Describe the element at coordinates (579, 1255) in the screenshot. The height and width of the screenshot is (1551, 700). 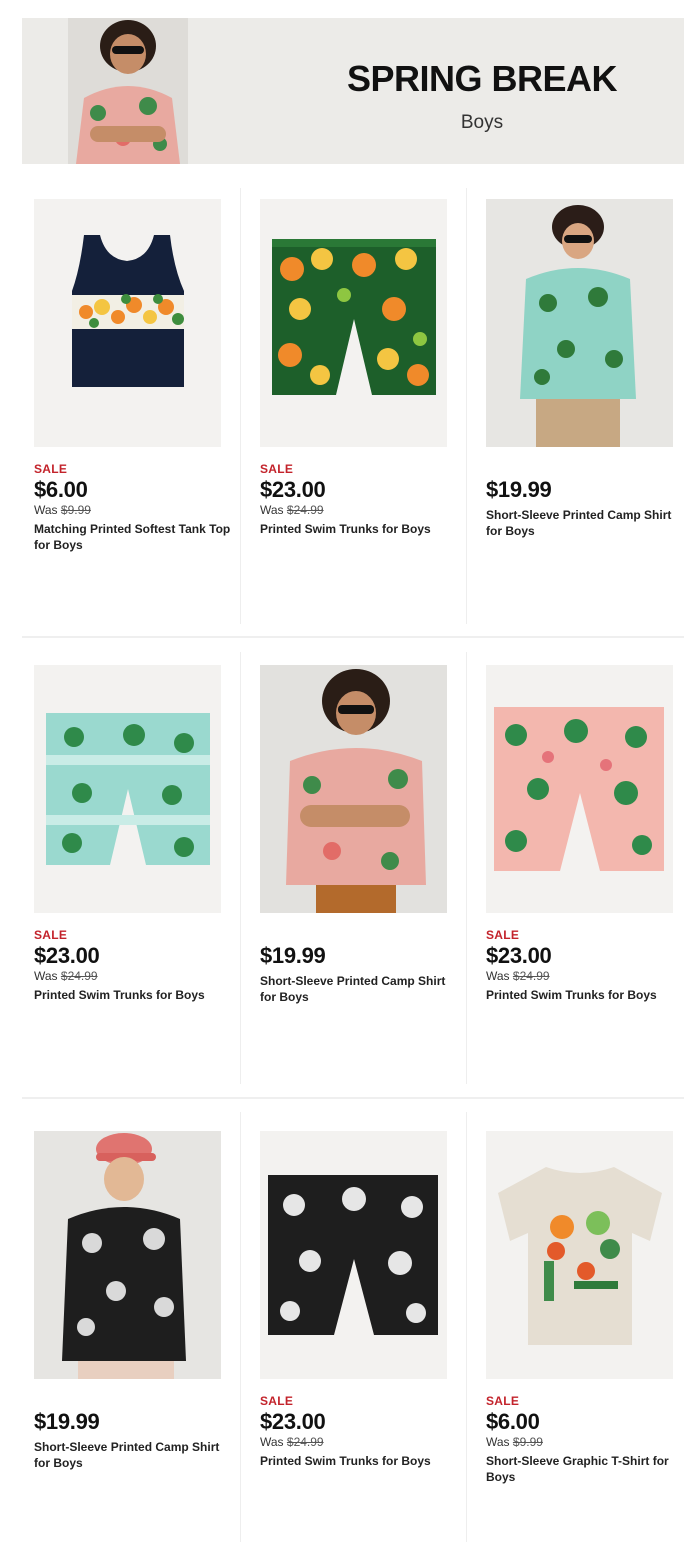
I see `graphic-t-shirt-icon` at that location.